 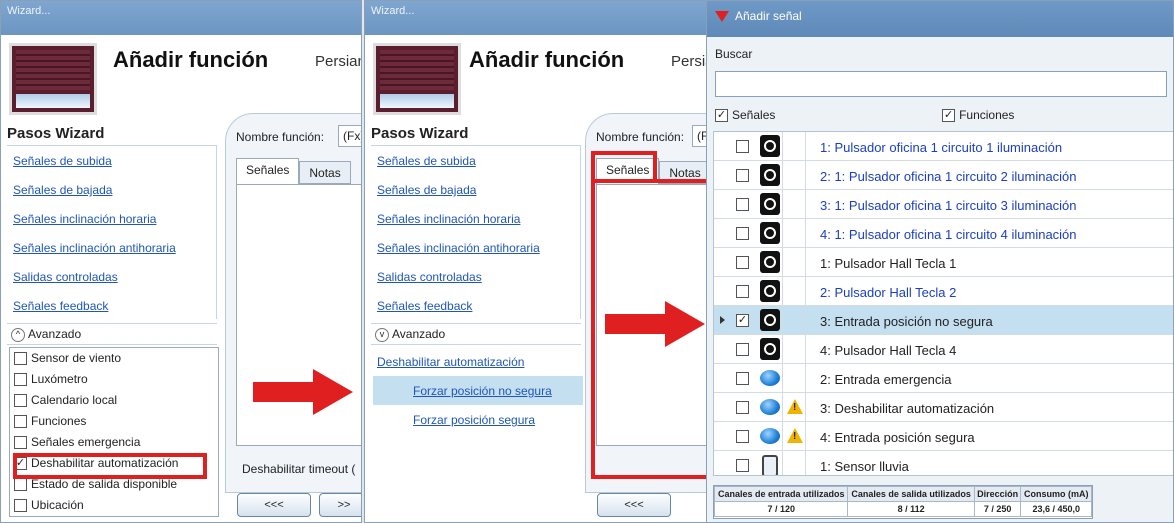 I want to click on signal-row: ✓ 3: Entrada posición no segura, so click(x=943, y=320).